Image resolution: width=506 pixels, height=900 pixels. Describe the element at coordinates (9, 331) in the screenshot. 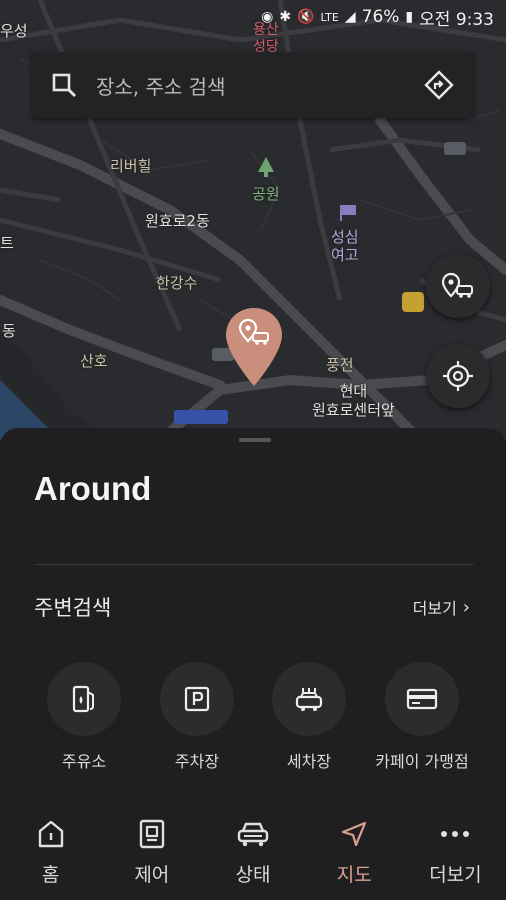

I see `map-label: 동` at that location.